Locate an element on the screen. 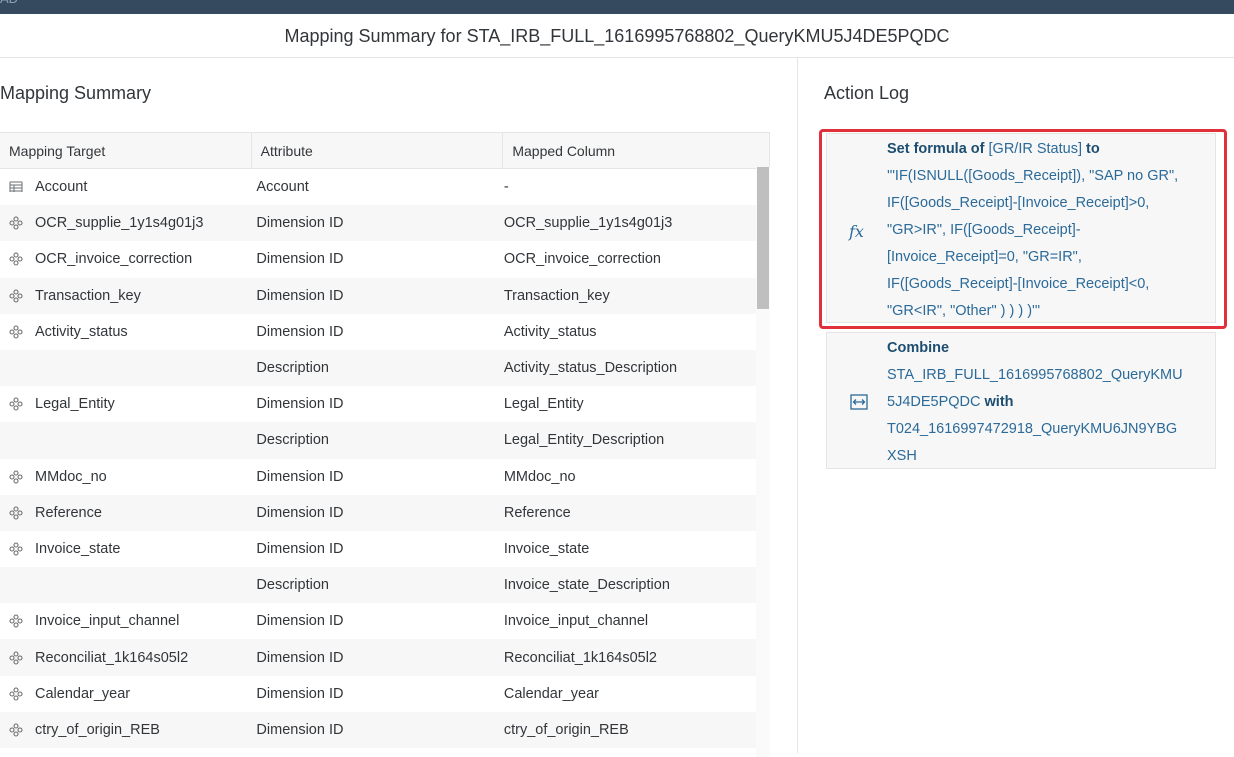  cell-mapped-column: Legal_Entity_Description is located at coordinates (584, 440).